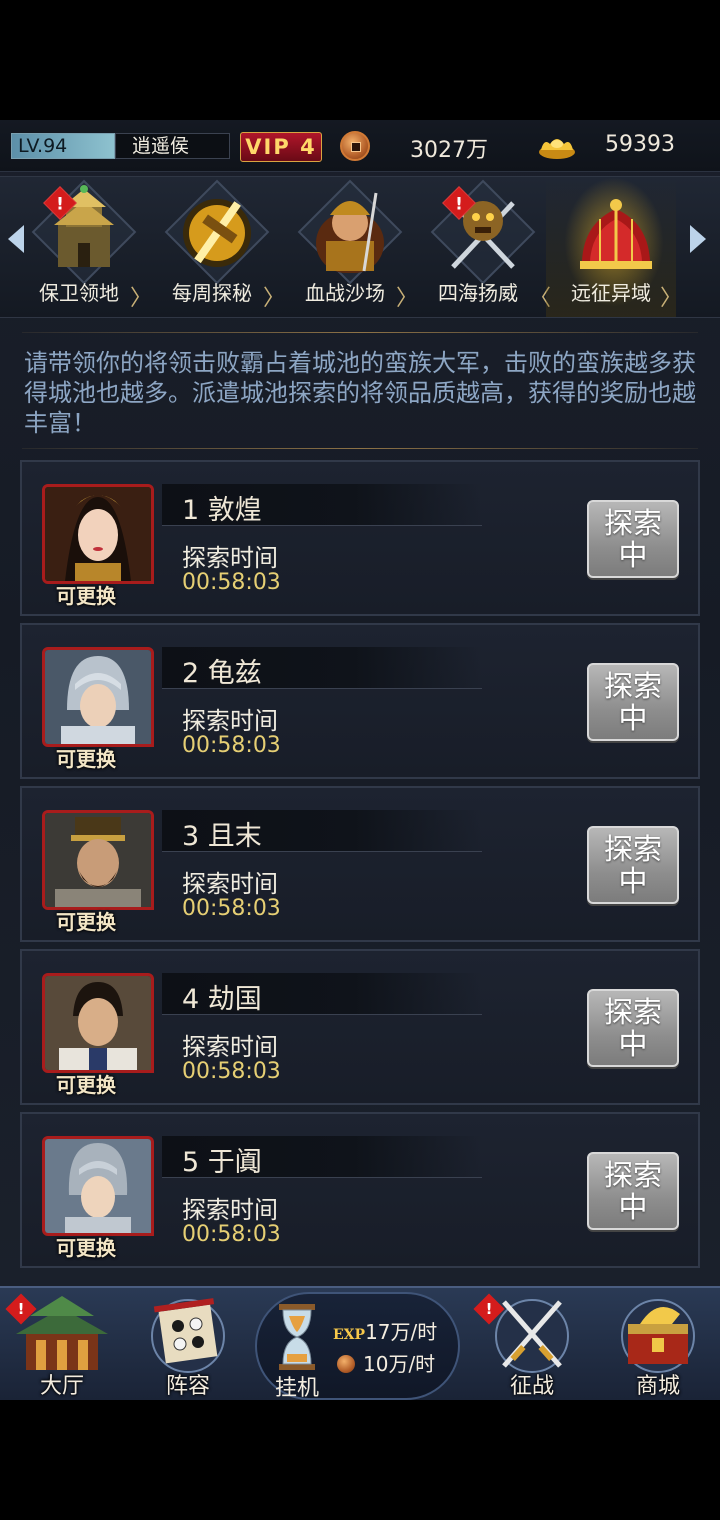 The height and width of the screenshot is (1520, 720). I want to click on exp-rate: EXP17万/时, so click(385, 1330).